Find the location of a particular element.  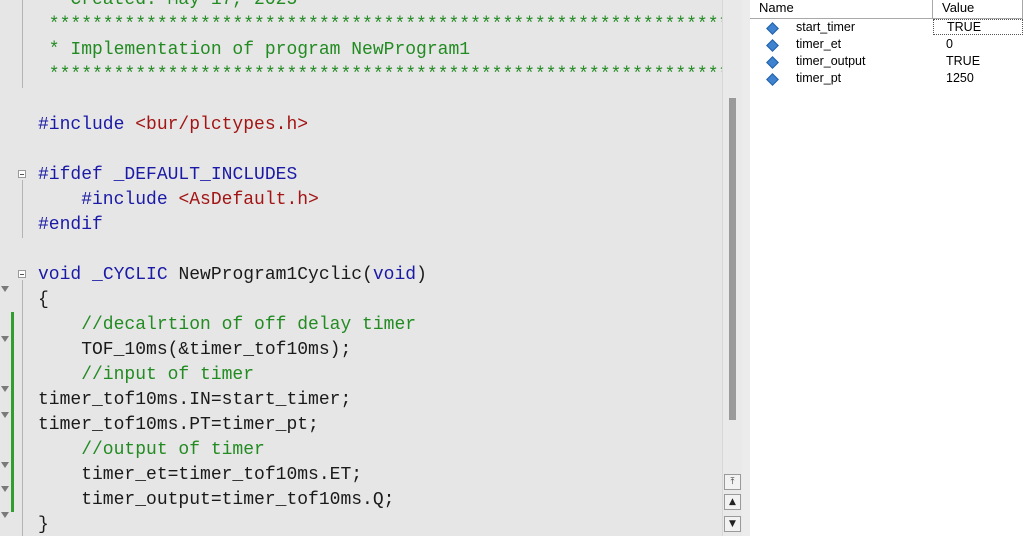

code-token: { is located at coordinates (43, 300).